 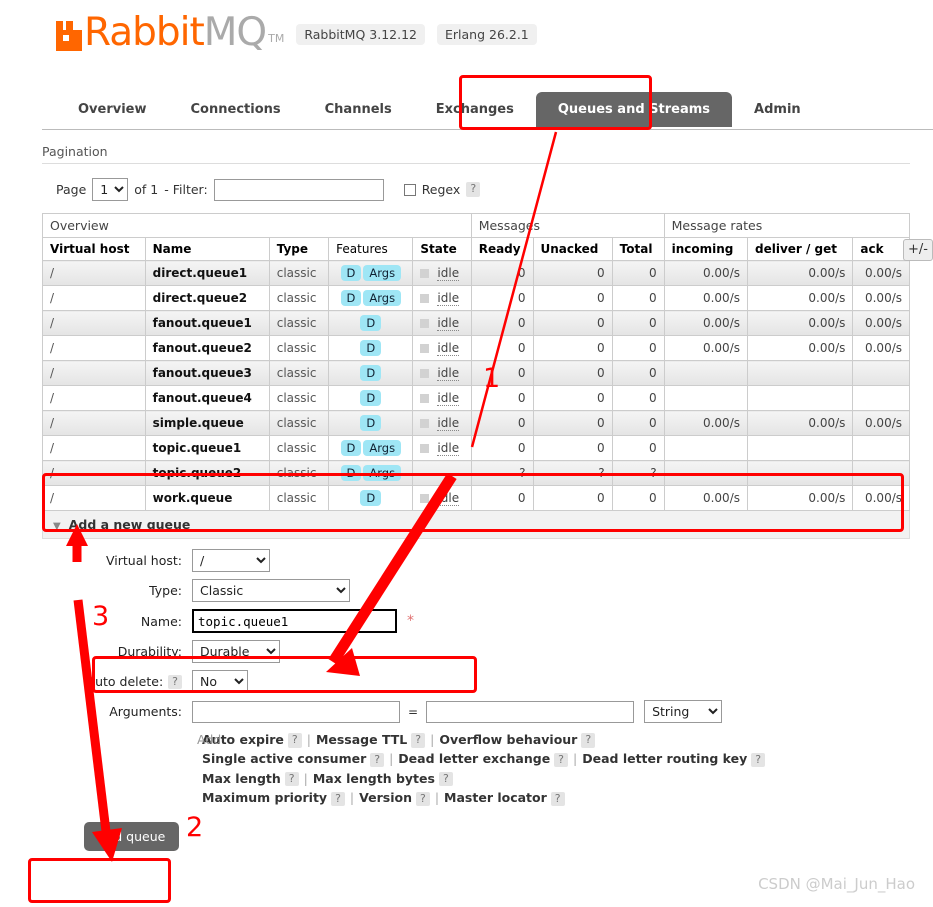 What do you see at coordinates (476, 448) in the screenshot?
I see `table-row: / topic.queue1 classic D Args idle 0 0 0` at bounding box center [476, 448].